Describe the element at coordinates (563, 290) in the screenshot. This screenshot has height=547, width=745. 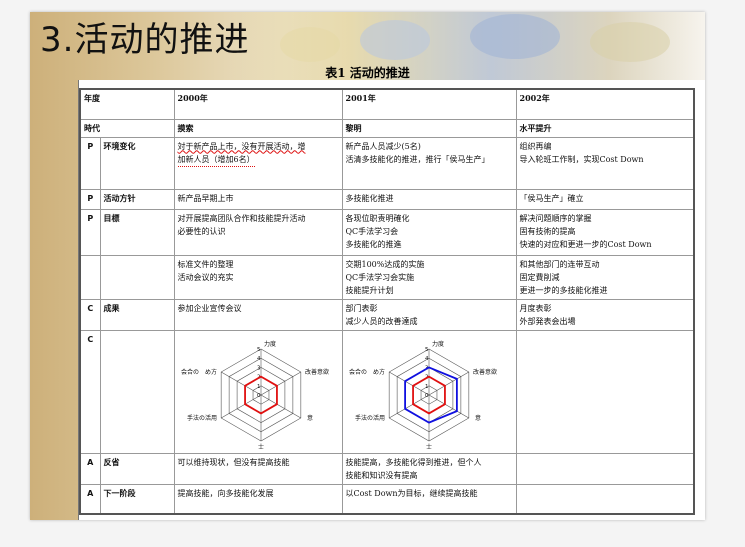
I see `cell-text-line: 更进一步的多技能化推进` at that location.